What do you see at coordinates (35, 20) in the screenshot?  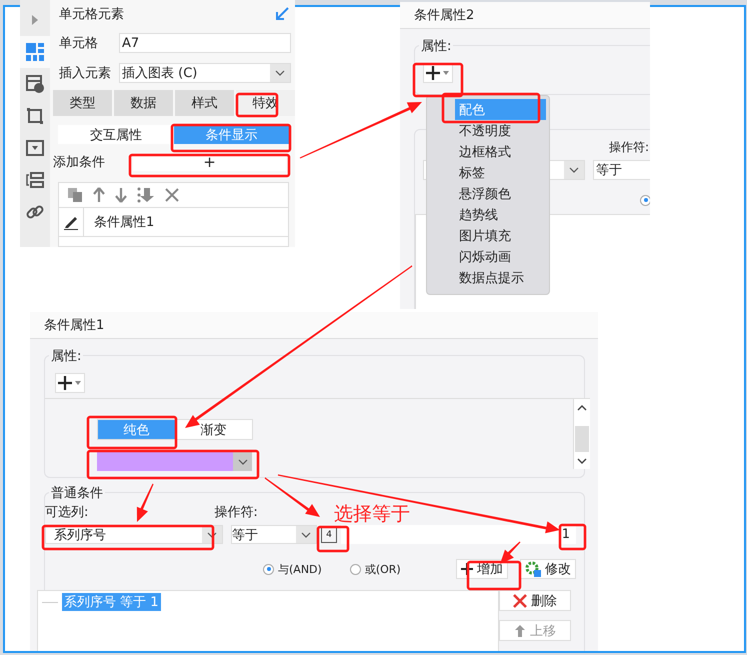 I see `expand-icon` at bounding box center [35, 20].